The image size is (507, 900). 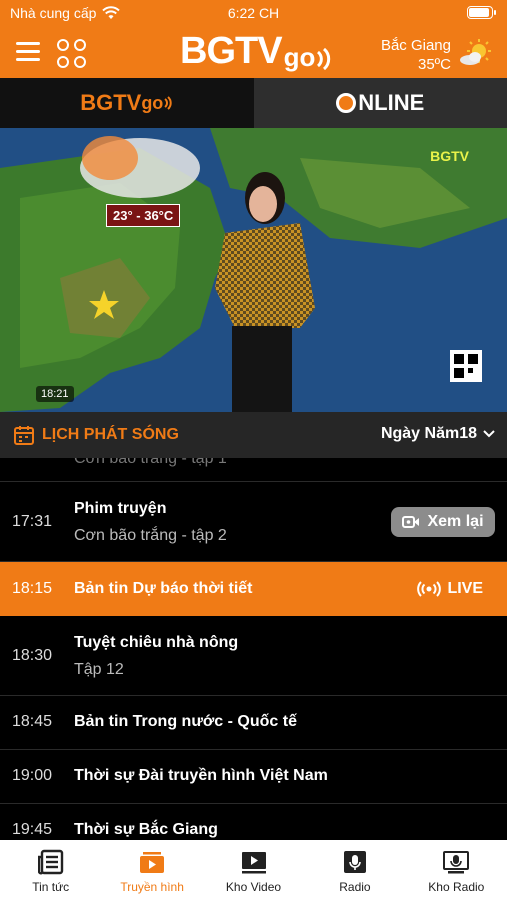 What do you see at coordinates (416, 55) in the screenshot?
I see `weather-widget: Bắc Giang 35ºC` at bounding box center [416, 55].